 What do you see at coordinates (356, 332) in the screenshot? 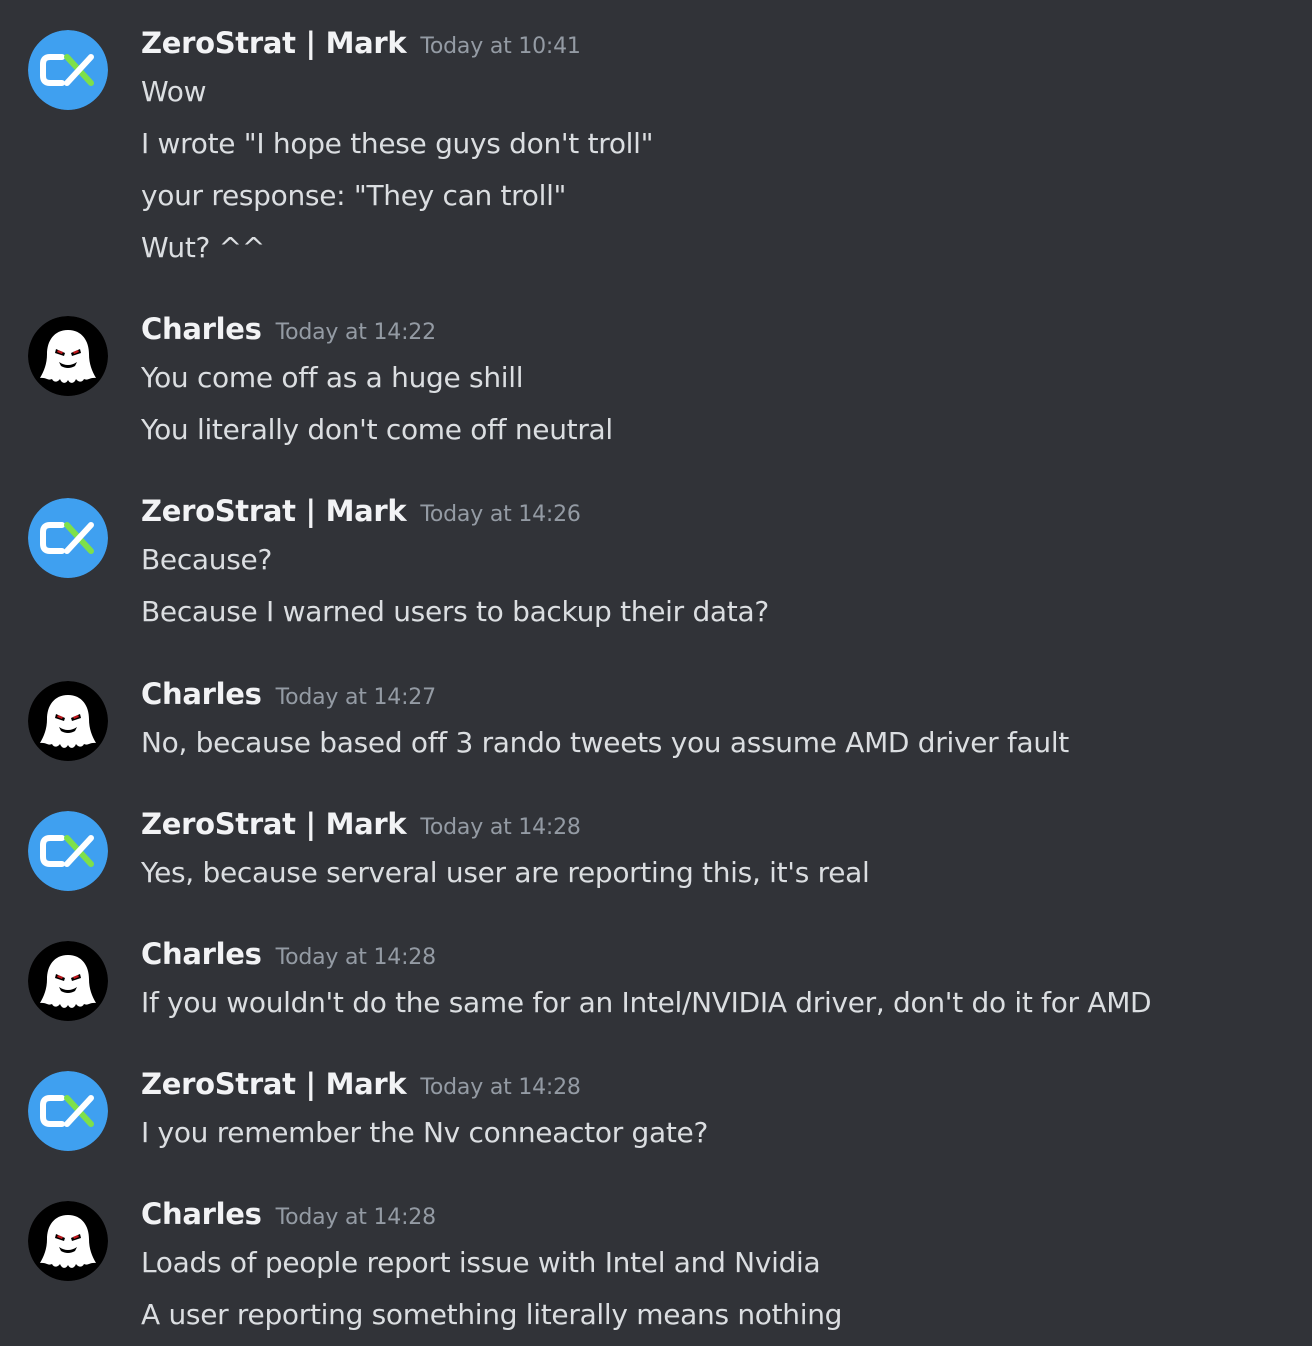
I see `timestamp: Today at 14:22` at bounding box center [356, 332].